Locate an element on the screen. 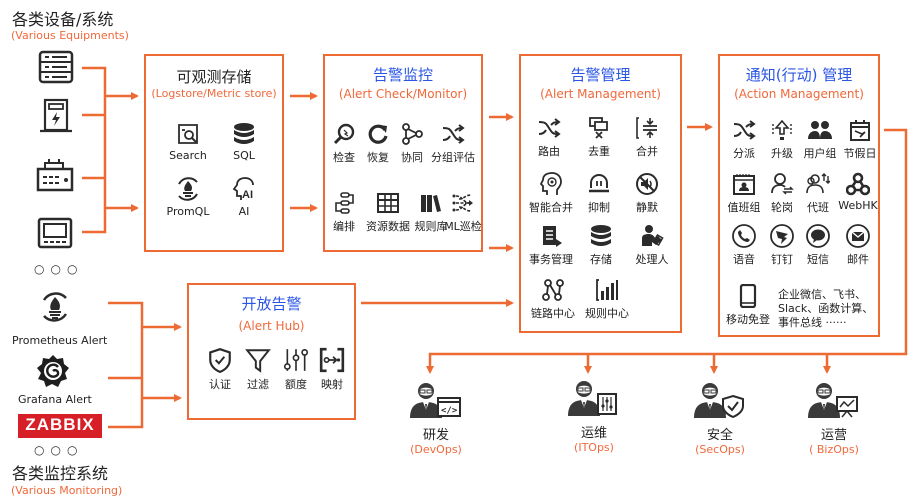 The width and height of the screenshot is (922, 500). monitor-item: ML巡检 is located at coordinates (463, 212).